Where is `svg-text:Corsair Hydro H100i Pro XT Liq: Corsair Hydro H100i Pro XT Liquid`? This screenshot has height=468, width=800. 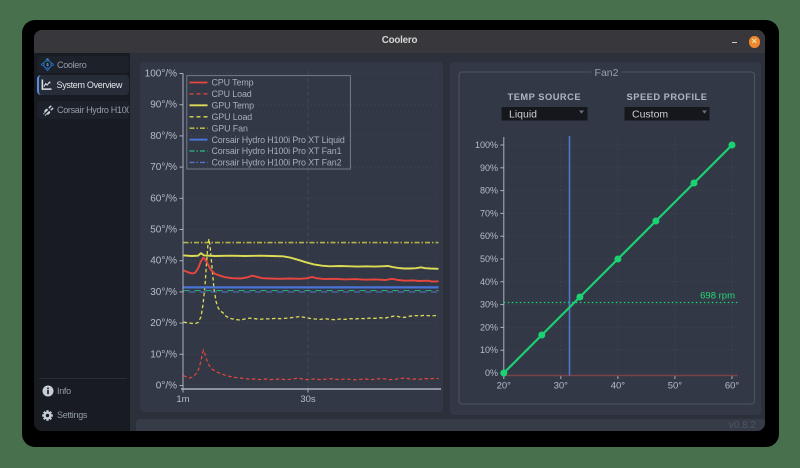
svg-text:Corsair Hydro H100i Pro XT Liq: Corsair Hydro H100i Pro XT Liquid is located at coordinates (277, 140).